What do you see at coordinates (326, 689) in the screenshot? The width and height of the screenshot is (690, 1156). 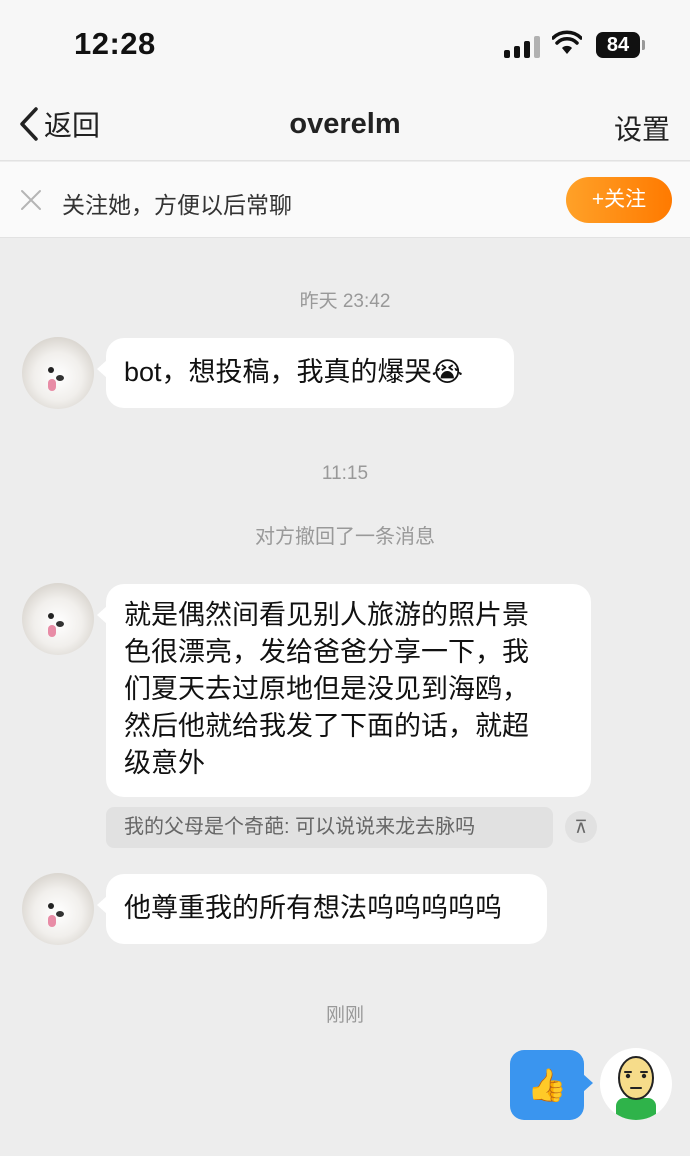 I see `message-line: 们夏天去过原地但是没见到海鸥，` at bounding box center [326, 689].